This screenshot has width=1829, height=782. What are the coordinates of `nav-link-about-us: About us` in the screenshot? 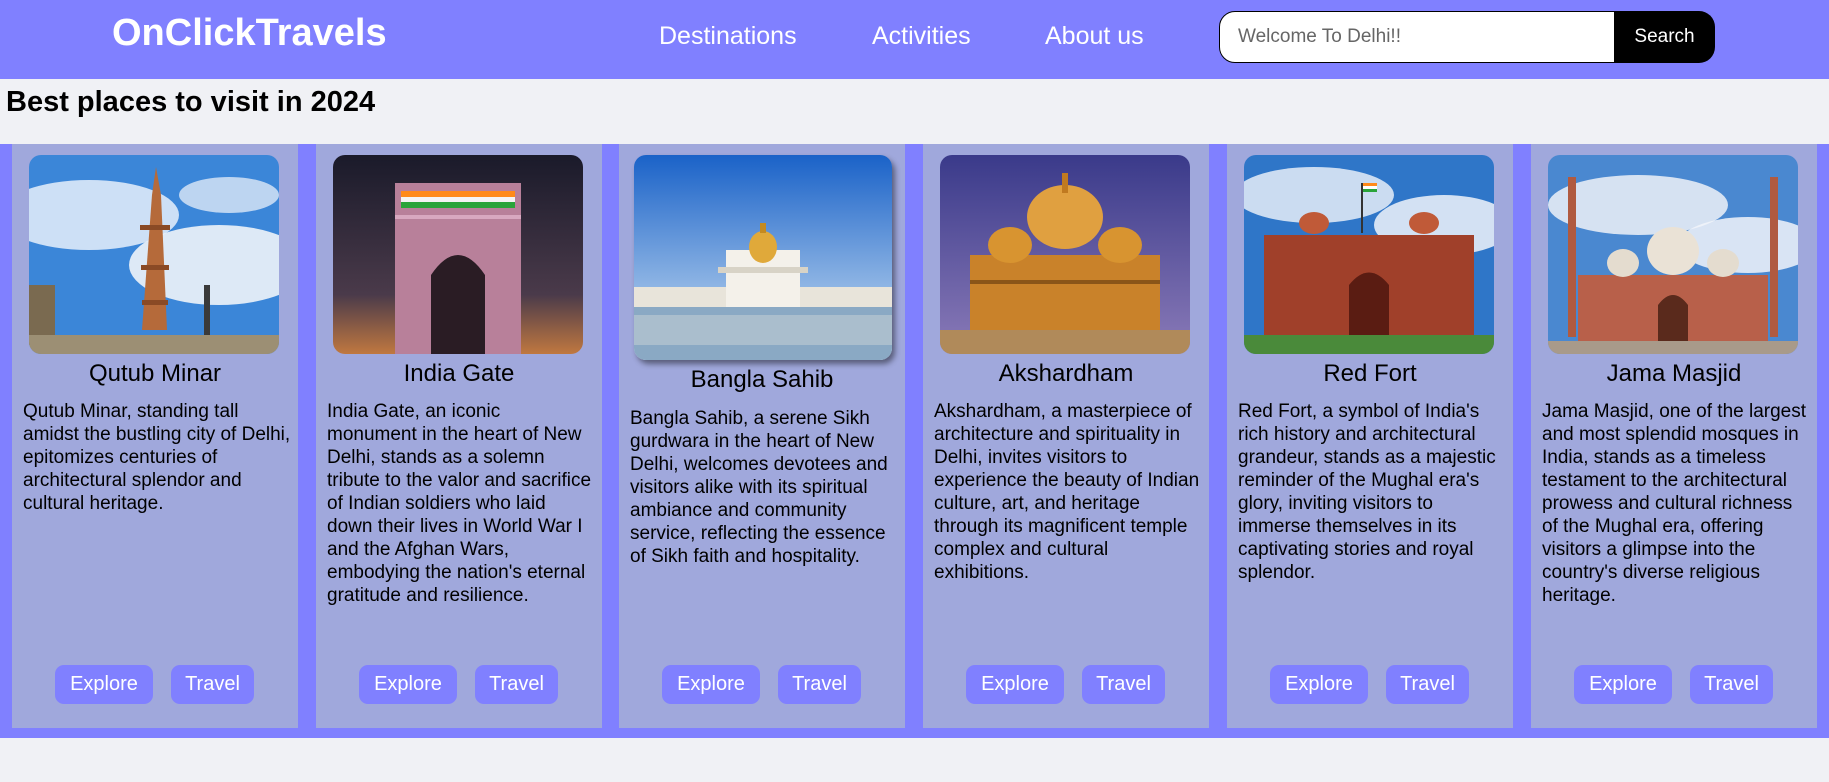 It's located at (1094, 36).